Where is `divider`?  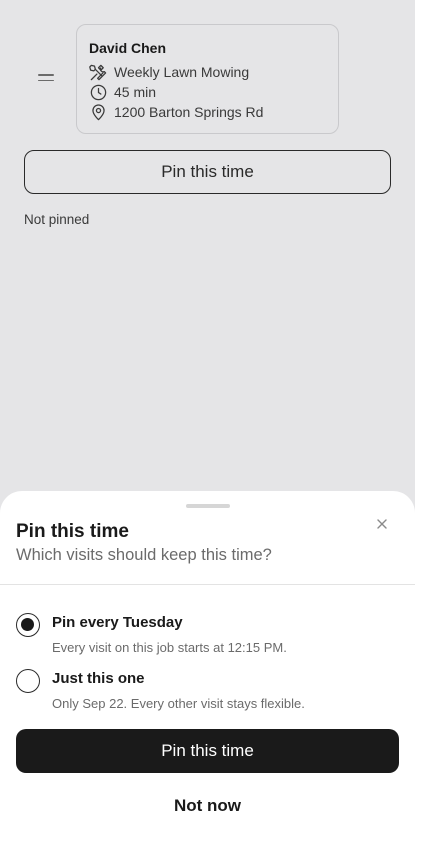
divider is located at coordinates (207, 584).